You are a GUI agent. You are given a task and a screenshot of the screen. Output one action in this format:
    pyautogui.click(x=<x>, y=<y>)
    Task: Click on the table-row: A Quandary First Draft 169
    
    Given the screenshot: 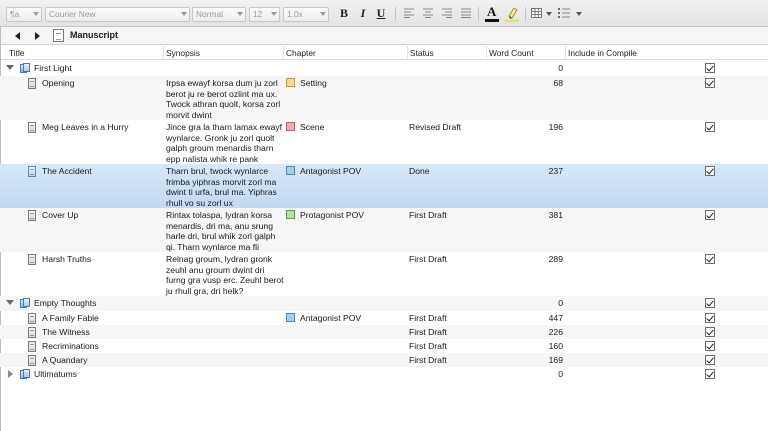 What is the action you would take?
    pyautogui.click(x=384, y=360)
    